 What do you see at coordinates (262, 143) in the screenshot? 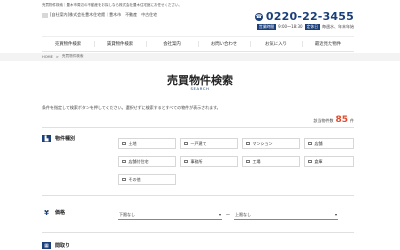
I see `checkbox-label: マンション` at bounding box center [262, 143].